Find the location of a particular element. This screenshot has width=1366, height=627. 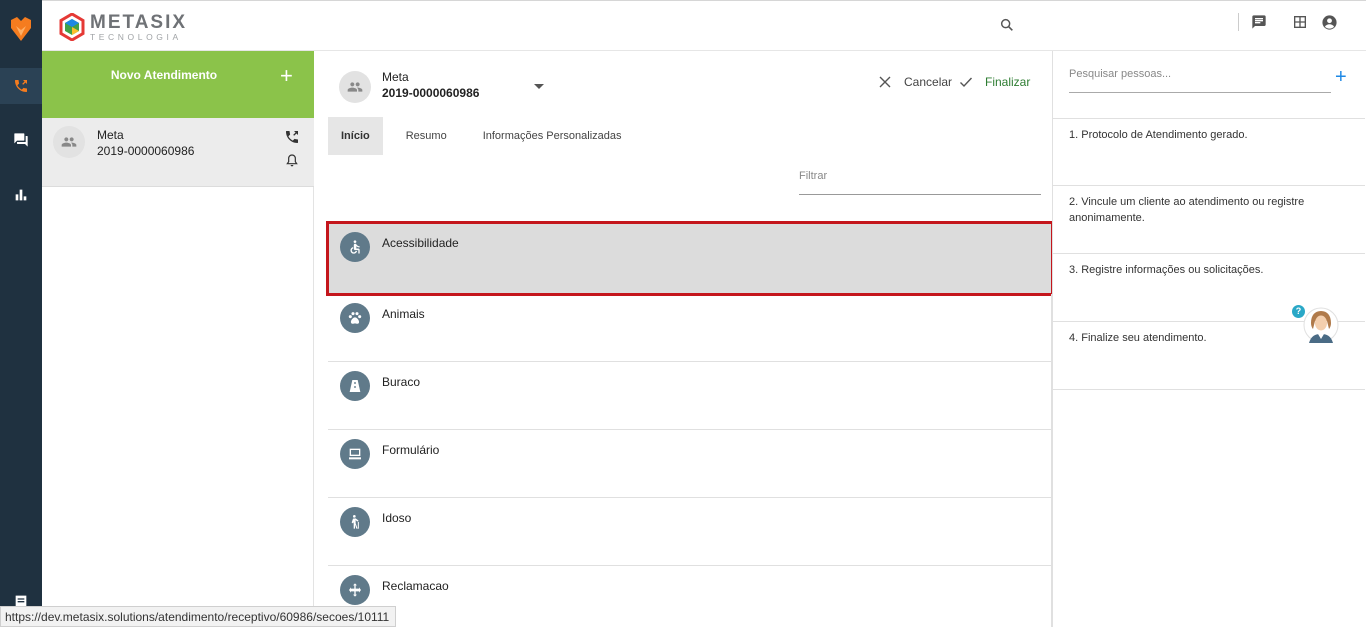

metasix-logo-icon is located at coordinates (72, 27).